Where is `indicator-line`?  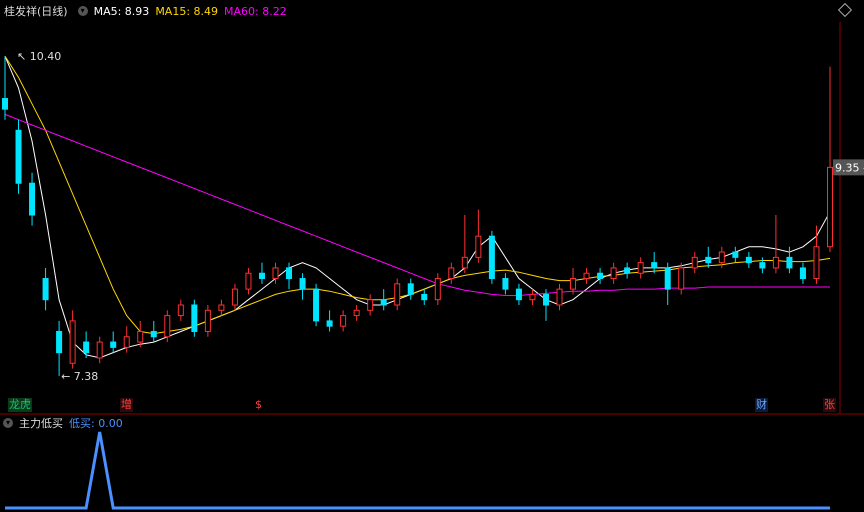
indicator-line is located at coordinates (417, 470).